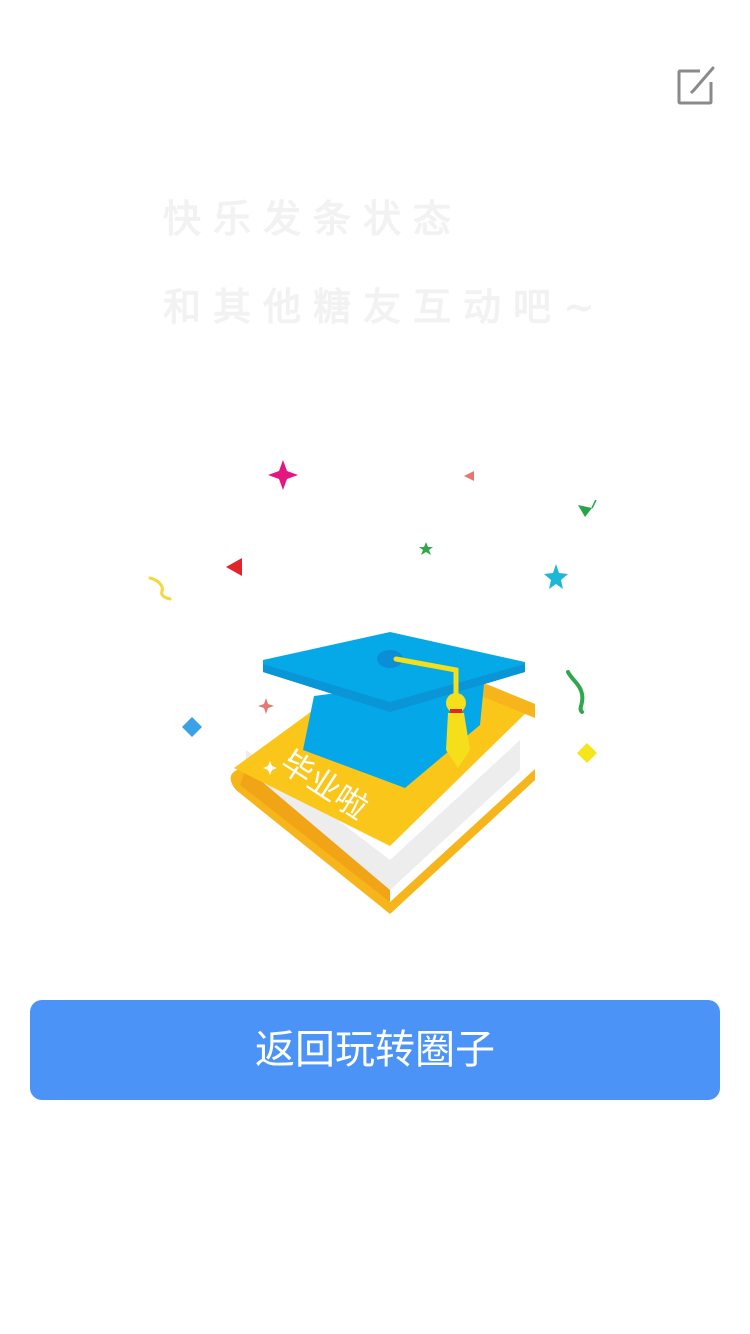 This screenshot has width=750, height=1334. I want to click on edit-icon, so click(696, 86).